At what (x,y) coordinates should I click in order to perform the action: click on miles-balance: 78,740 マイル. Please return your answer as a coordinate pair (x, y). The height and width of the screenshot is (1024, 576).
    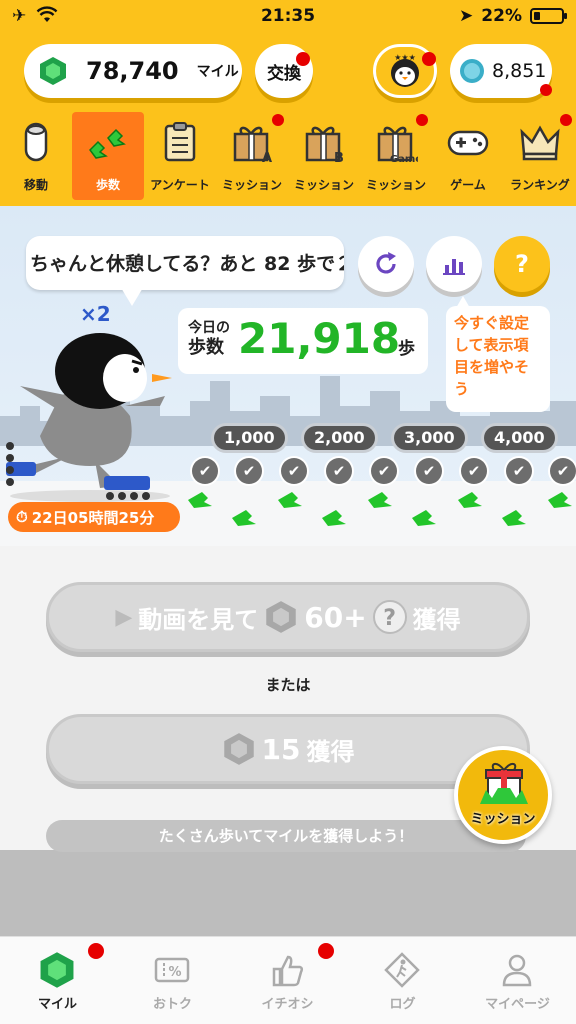
    Looking at the image, I should click on (133, 71).